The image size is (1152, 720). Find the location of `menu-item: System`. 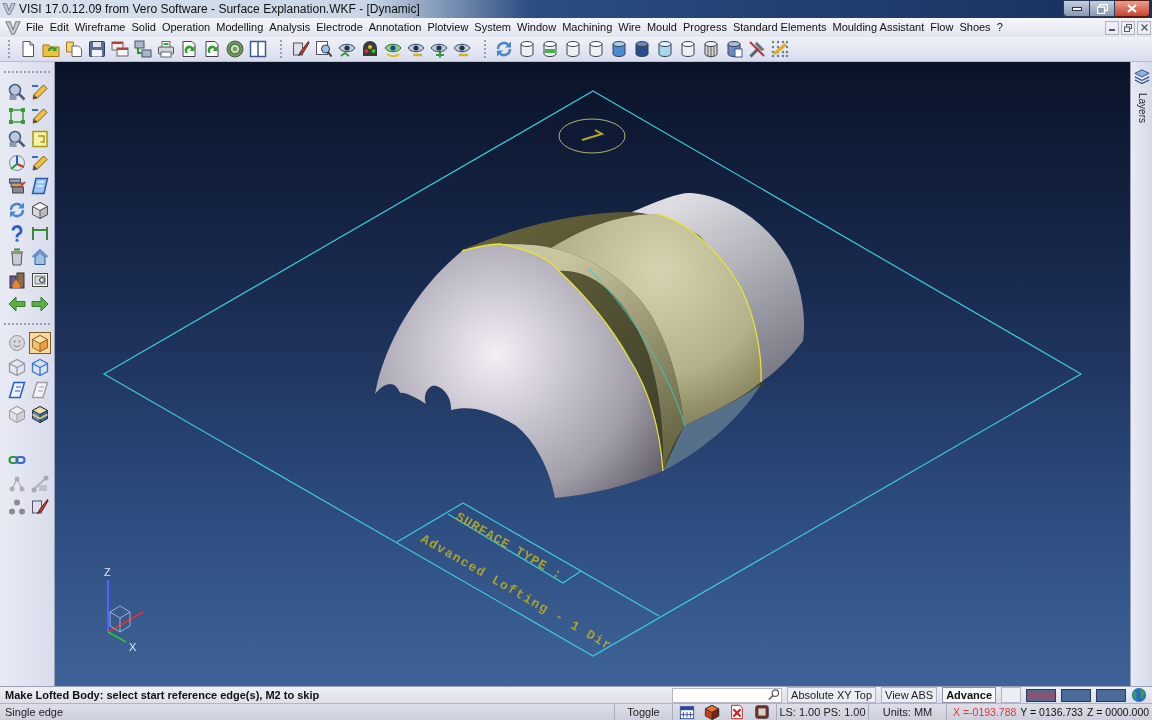

menu-item: System is located at coordinates (493, 27).